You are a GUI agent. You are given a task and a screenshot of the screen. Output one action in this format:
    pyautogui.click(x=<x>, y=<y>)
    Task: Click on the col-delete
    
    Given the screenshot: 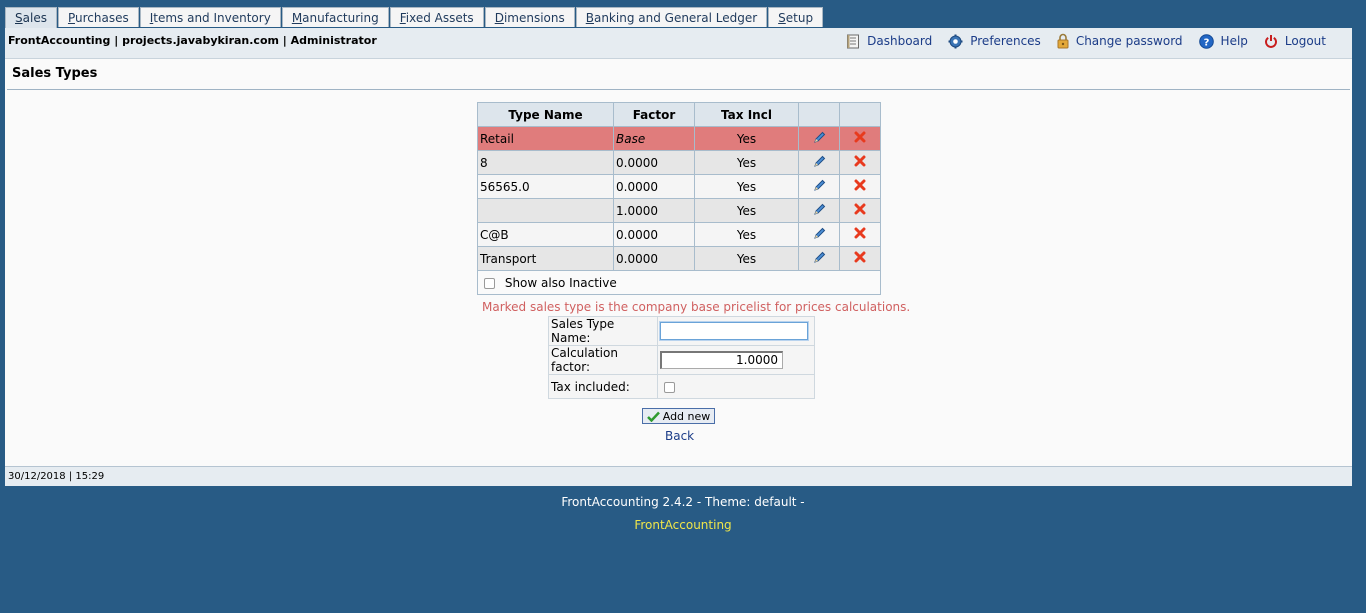 What is the action you would take?
    pyautogui.click(x=860, y=114)
    